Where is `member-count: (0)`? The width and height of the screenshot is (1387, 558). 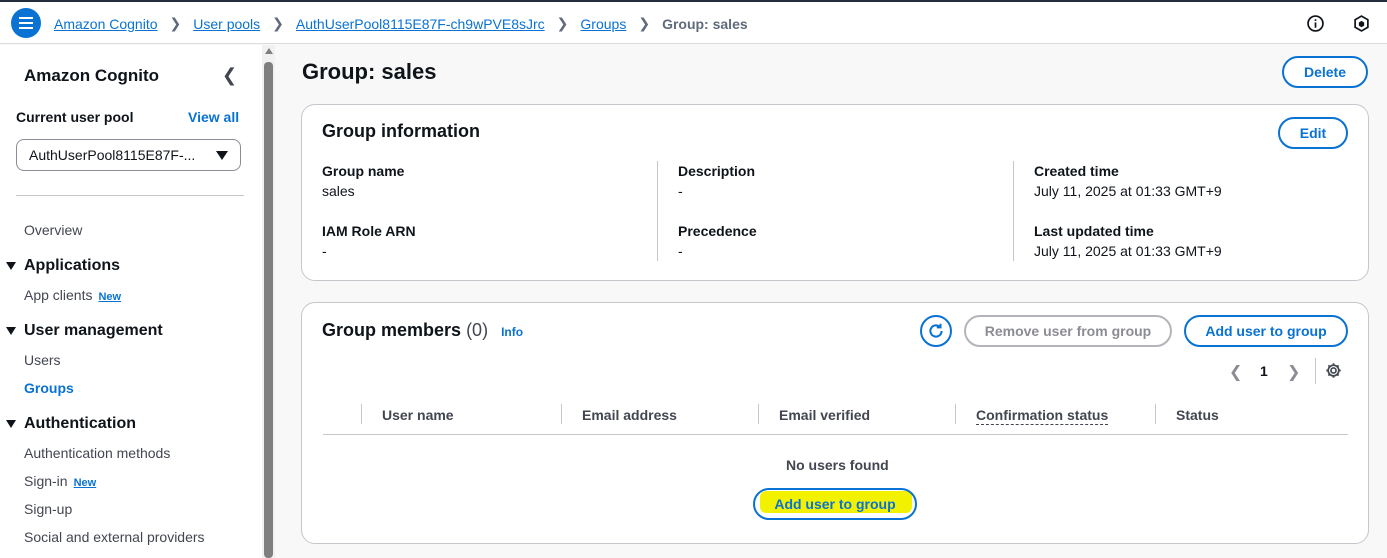 member-count: (0) is located at coordinates (477, 330).